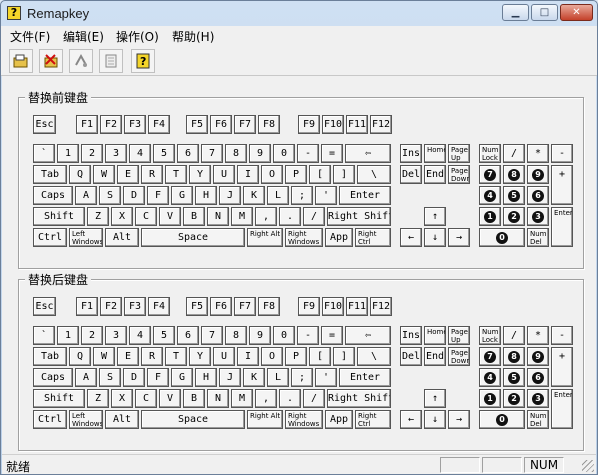  I want to click on key-caps: Caps, so click(53, 377).